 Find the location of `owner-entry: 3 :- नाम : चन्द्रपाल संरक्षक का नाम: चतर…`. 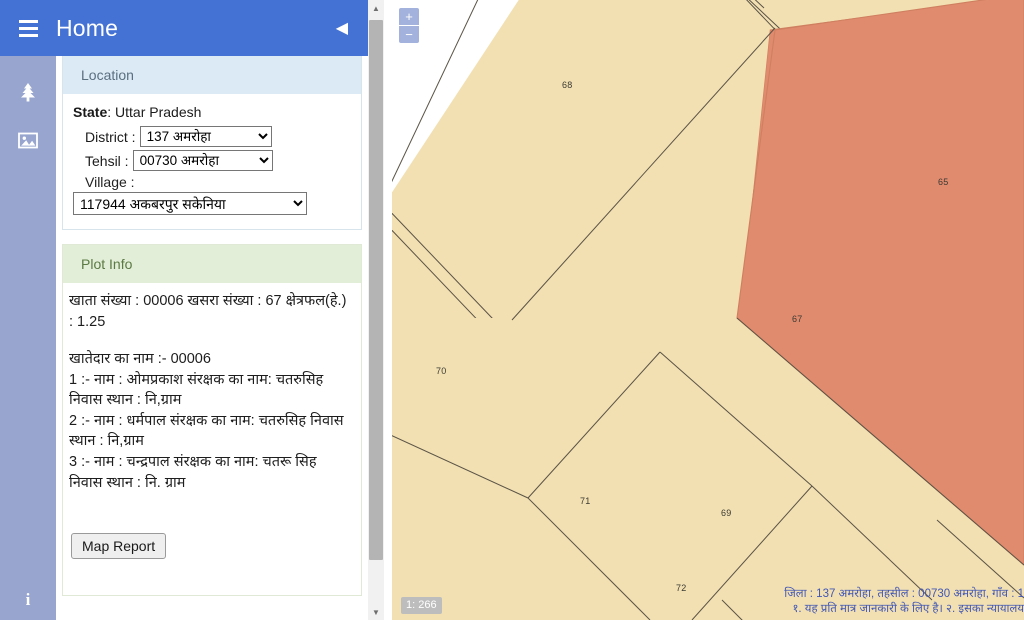

owner-entry: 3 :- नाम : चन्द्रपाल संरक्षक का नाम: चतर… is located at coordinates (193, 472).